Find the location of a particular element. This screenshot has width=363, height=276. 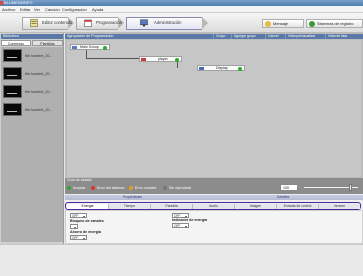

tab-entrada-control: Entrada de control is located at coordinates (298, 206).